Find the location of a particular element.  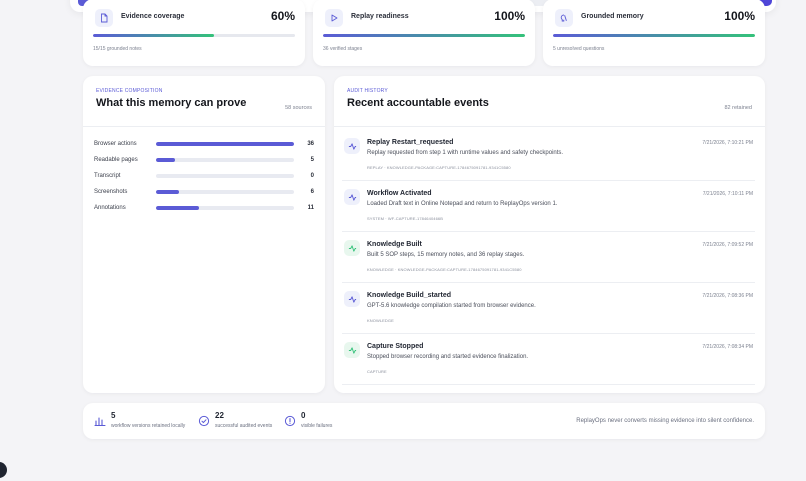

brain-icon is located at coordinates (564, 18).